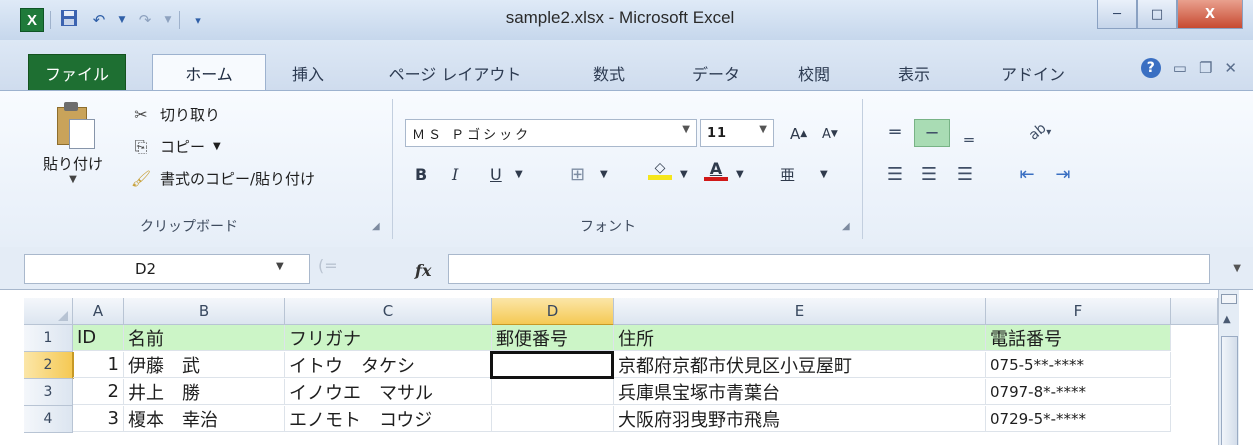 Image resolution: width=1253 pixels, height=445 pixels. I want to click on minimize-ribbon-icon: ▭, so click(1180, 68).